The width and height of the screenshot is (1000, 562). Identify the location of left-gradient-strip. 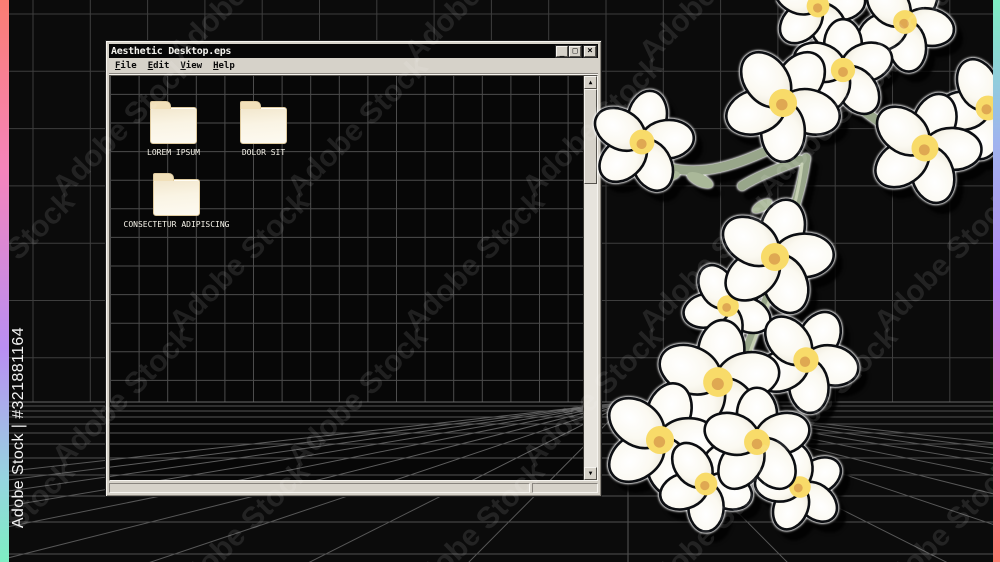
(4, 281).